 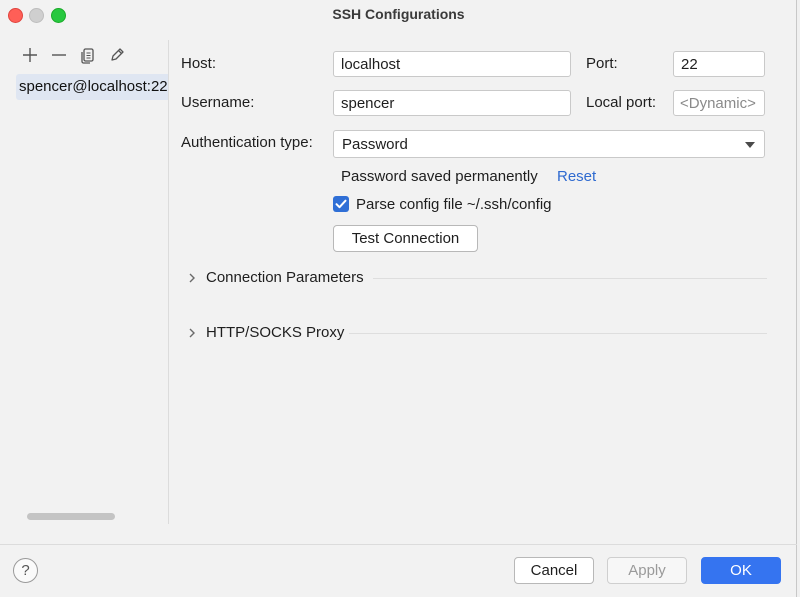 What do you see at coordinates (719, 103) in the screenshot?
I see `local-port-input` at bounding box center [719, 103].